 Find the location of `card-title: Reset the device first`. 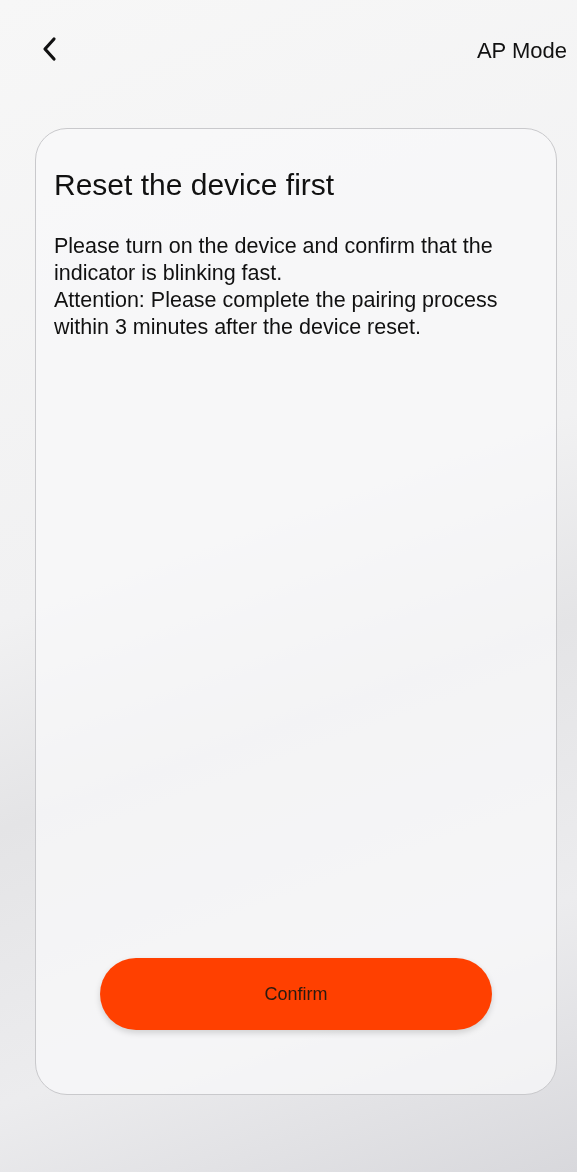

card-title: Reset the device first is located at coordinates (195, 185).